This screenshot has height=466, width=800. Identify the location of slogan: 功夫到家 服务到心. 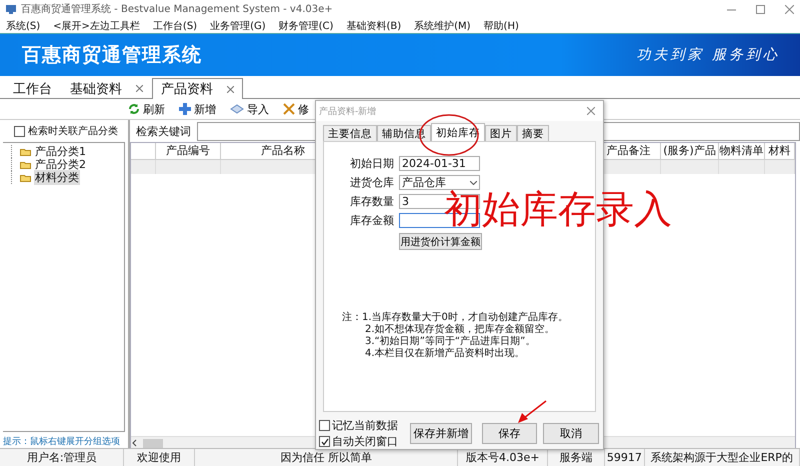
(708, 55).